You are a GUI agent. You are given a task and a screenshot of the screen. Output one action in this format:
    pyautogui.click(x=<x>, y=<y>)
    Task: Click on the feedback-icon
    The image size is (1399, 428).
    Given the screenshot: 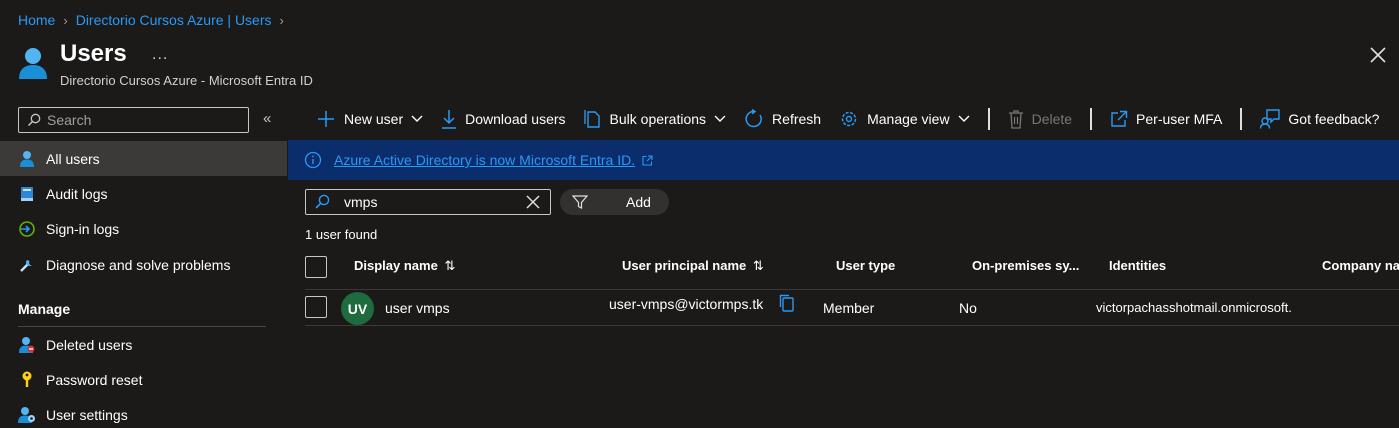 What is the action you would take?
    pyautogui.click(x=1270, y=119)
    